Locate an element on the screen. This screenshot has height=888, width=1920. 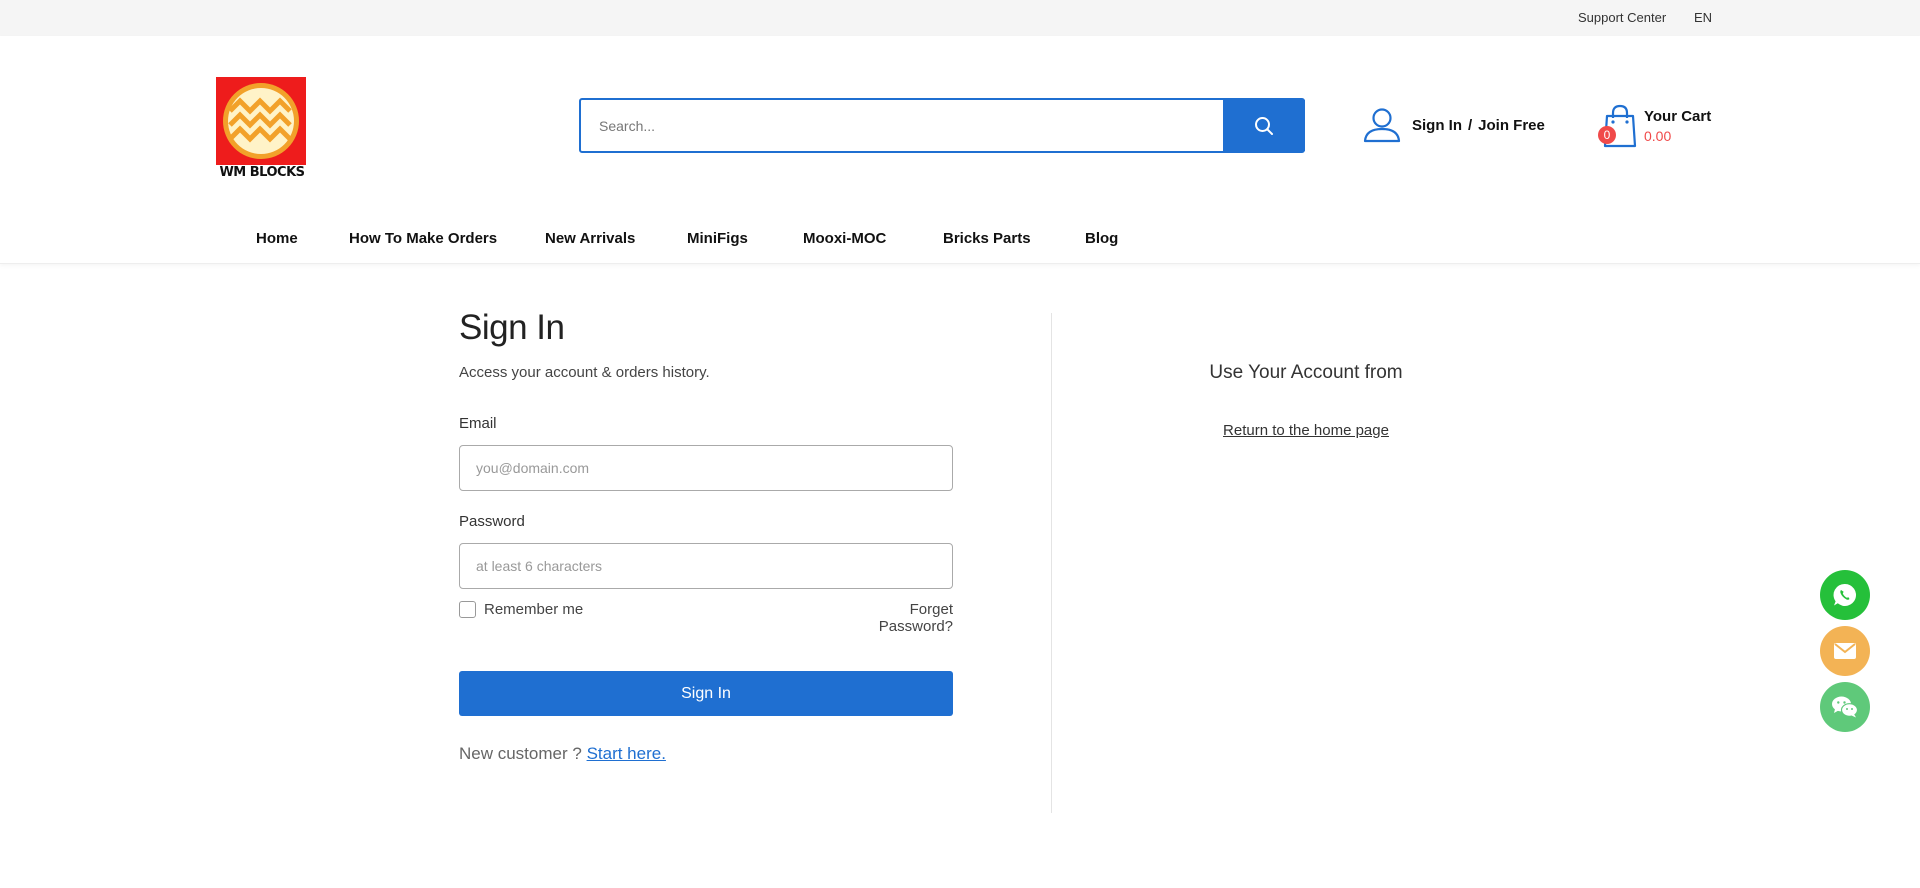
nav-item-home: Home is located at coordinates (277, 238).